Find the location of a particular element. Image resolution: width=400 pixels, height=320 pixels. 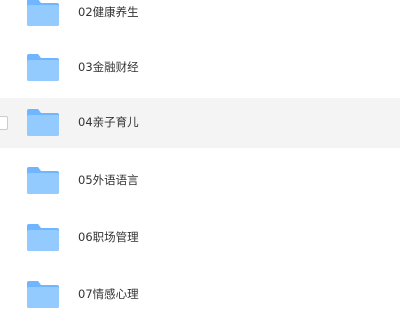

row-checkbox is located at coordinates (4, 123).